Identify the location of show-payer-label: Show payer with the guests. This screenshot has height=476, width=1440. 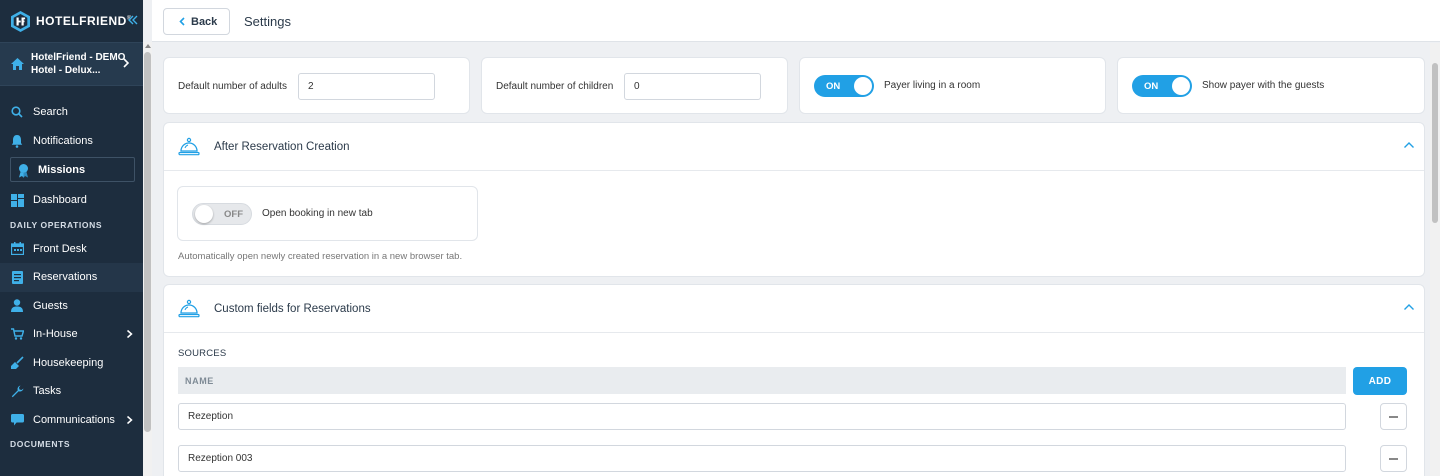
(1263, 85).